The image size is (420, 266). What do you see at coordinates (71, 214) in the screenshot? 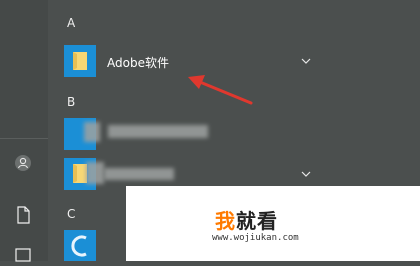
I see `group-letter-c: C` at bounding box center [71, 214].